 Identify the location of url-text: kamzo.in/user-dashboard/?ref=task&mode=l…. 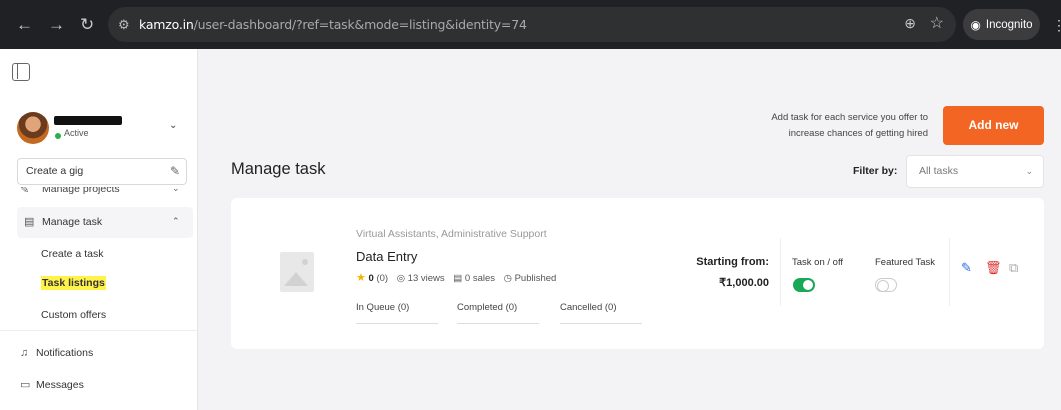
(333, 24).